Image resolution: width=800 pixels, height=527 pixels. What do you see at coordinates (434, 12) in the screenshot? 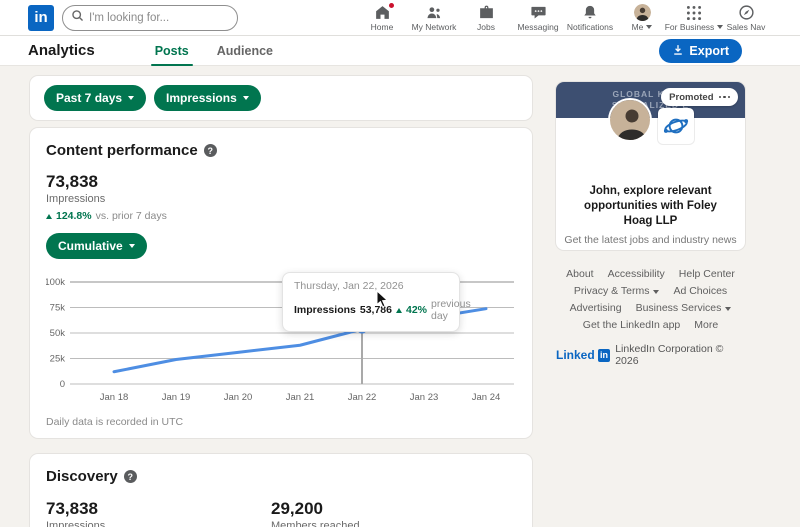
I see `network-icon` at bounding box center [434, 12].